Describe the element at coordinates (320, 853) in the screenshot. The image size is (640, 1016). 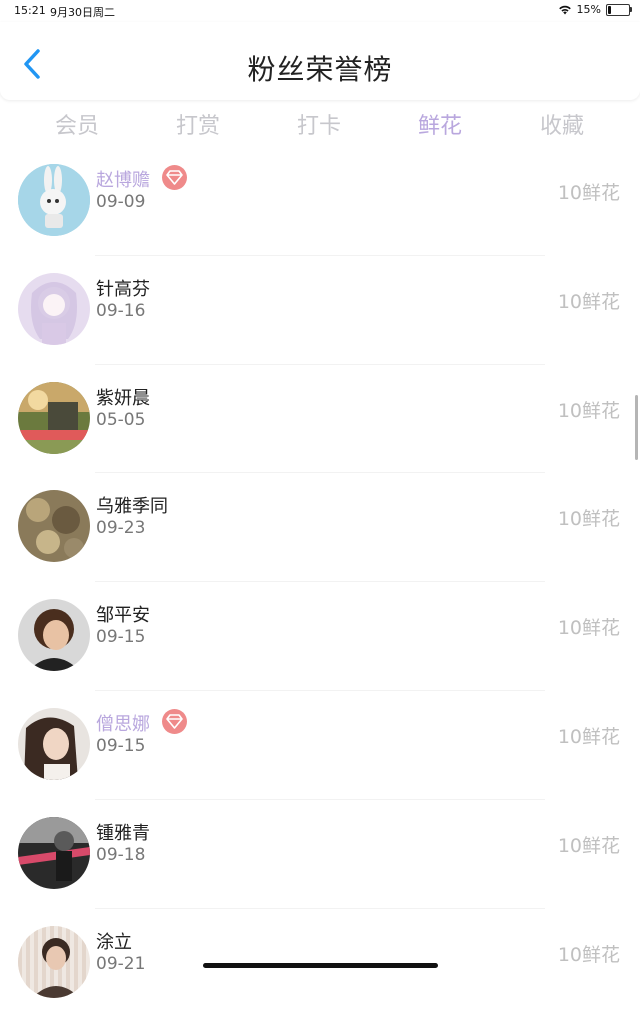
I see `list-item: 锺雅青 09-18 10鲜花` at that location.